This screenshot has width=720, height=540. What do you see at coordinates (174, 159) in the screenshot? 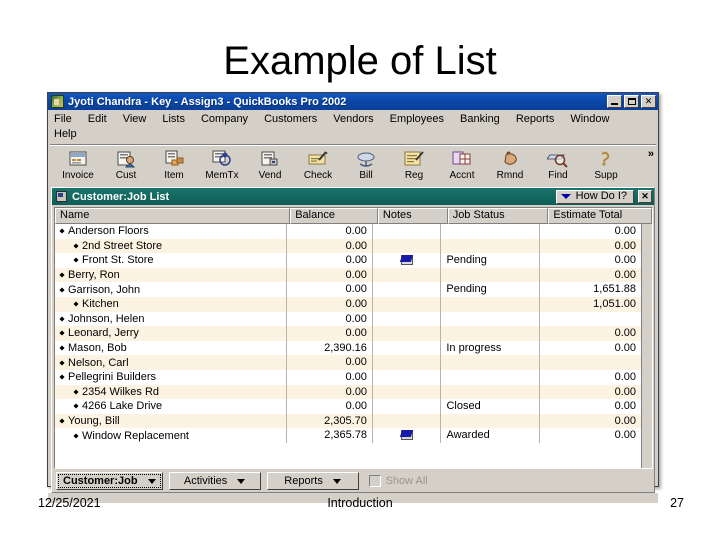
I see `item-icon` at bounding box center [174, 159].